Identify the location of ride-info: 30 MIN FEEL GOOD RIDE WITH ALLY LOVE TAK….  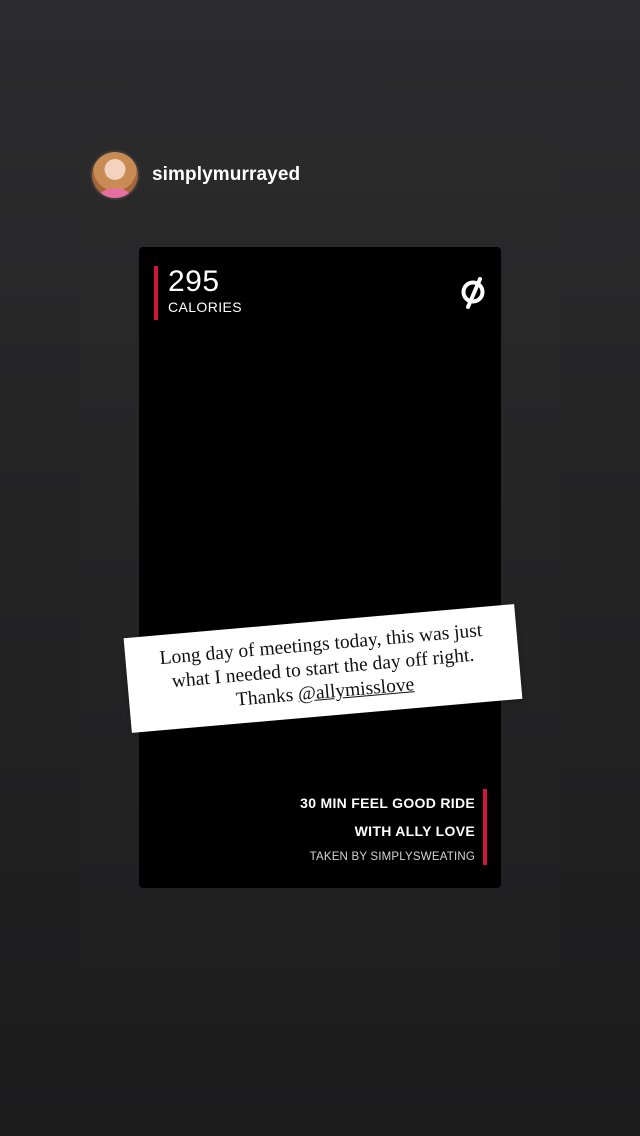
(393, 827).